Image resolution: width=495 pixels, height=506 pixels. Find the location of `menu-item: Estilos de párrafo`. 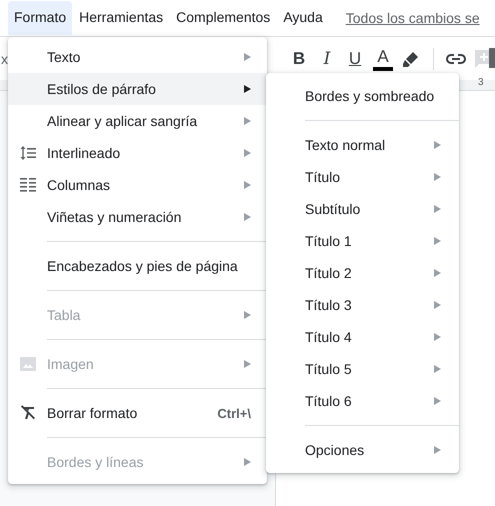

menu-item: Estilos de párrafo is located at coordinates (137, 89).